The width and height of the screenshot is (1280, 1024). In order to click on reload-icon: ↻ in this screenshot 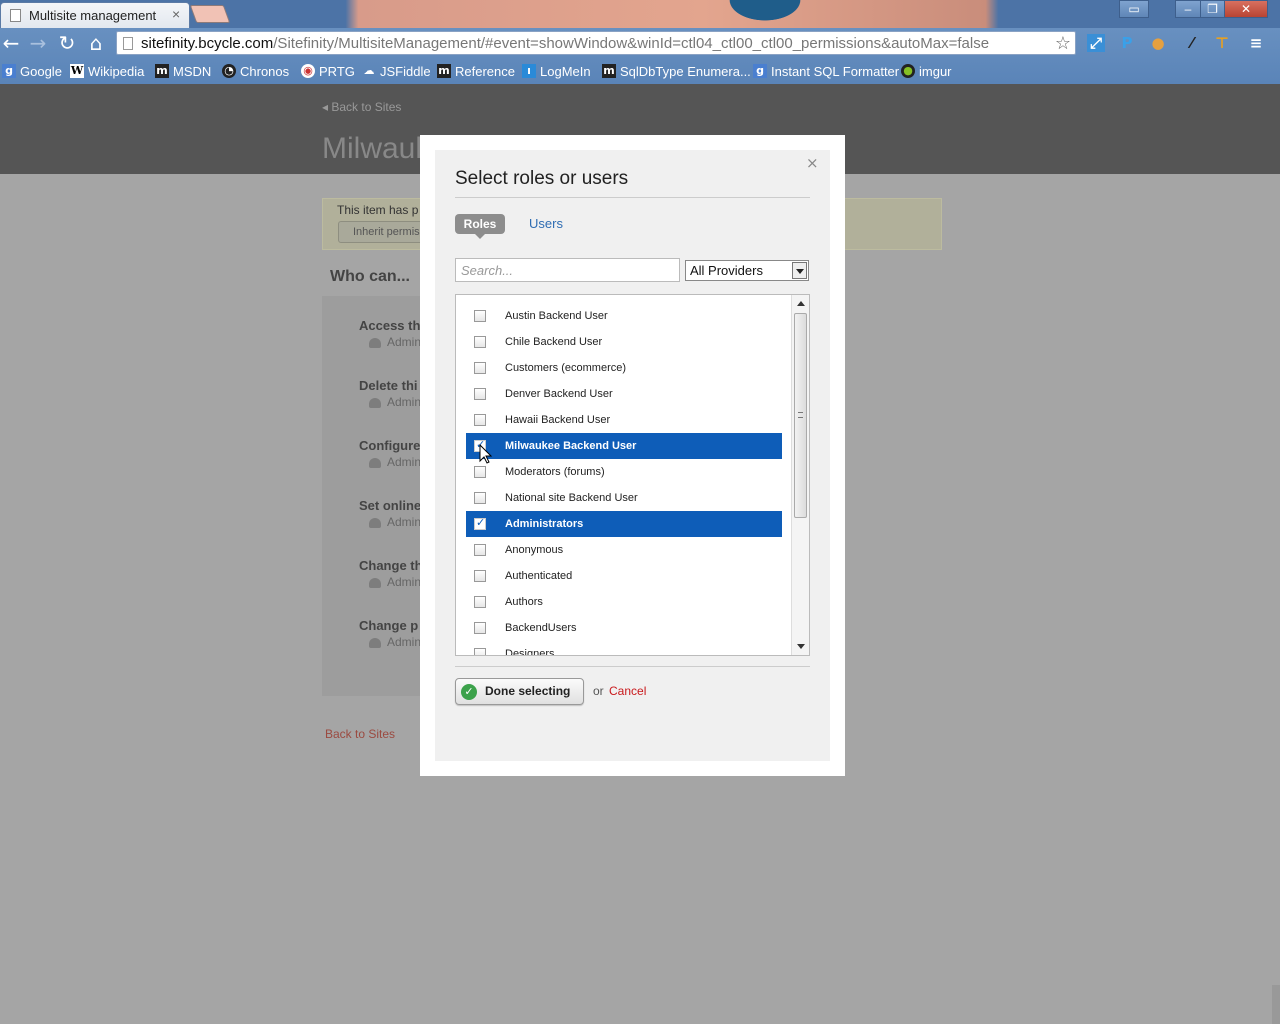, I will do `click(67, 43)`.